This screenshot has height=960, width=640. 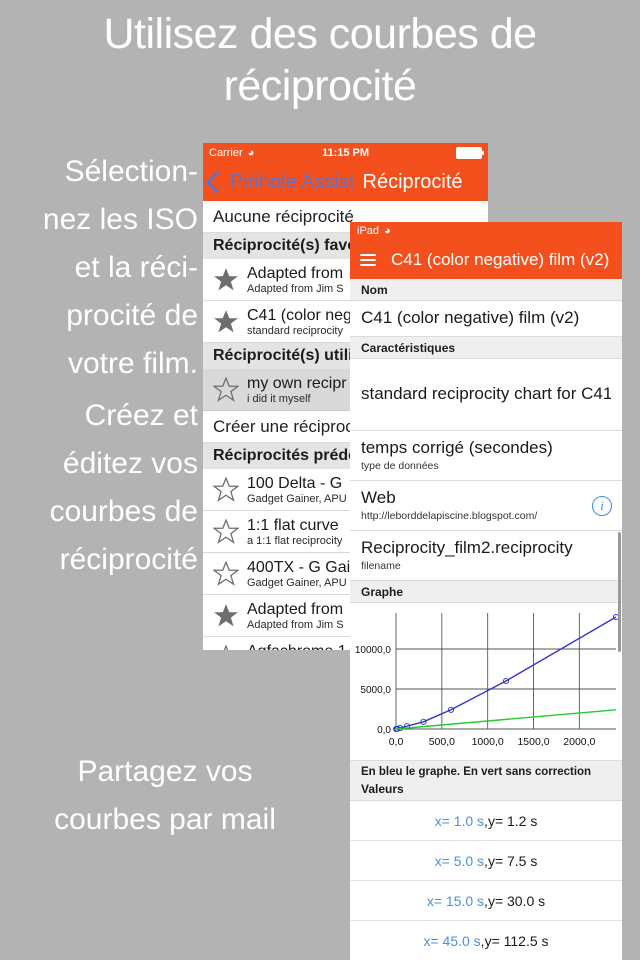 I want to click on scrollbar, so click(x=619, y=592).